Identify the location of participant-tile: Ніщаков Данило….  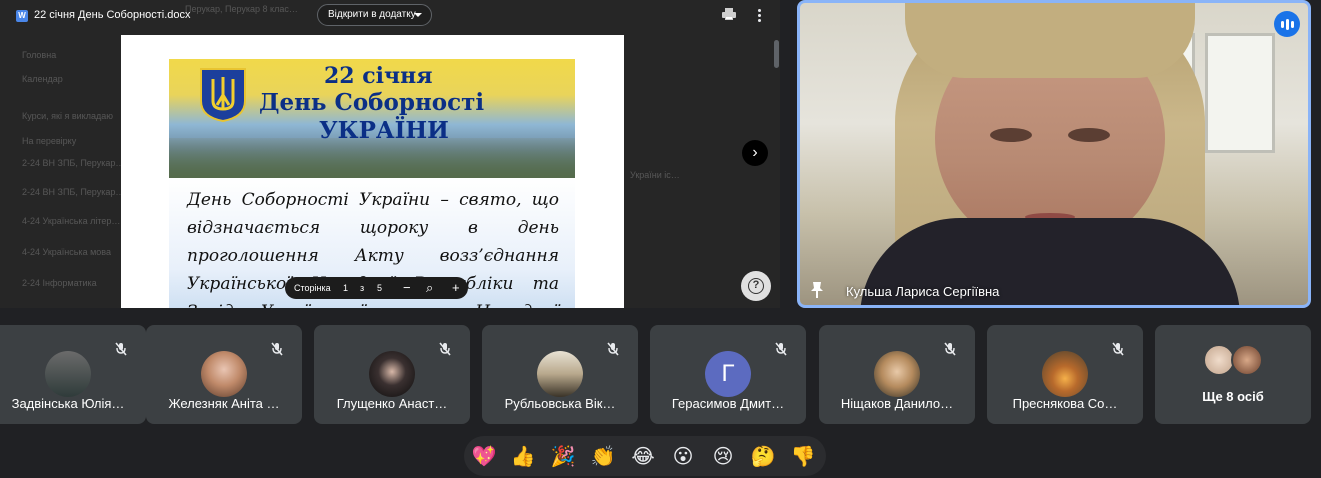
(897, 374).